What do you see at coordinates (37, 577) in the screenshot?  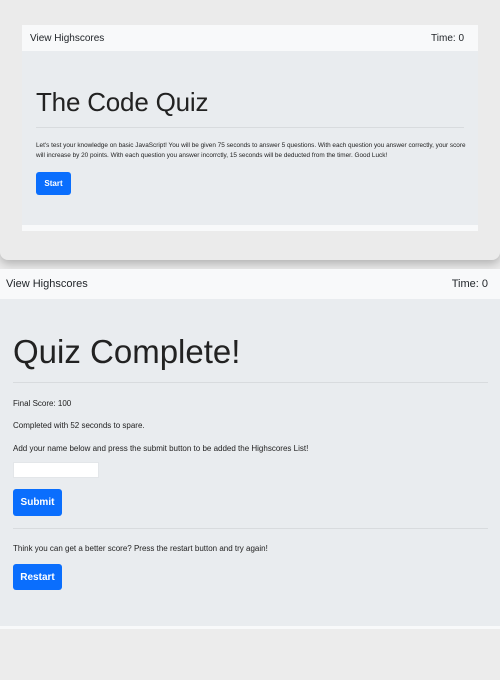 I see `restart-button: Restart` at bounding box center [37, 577].